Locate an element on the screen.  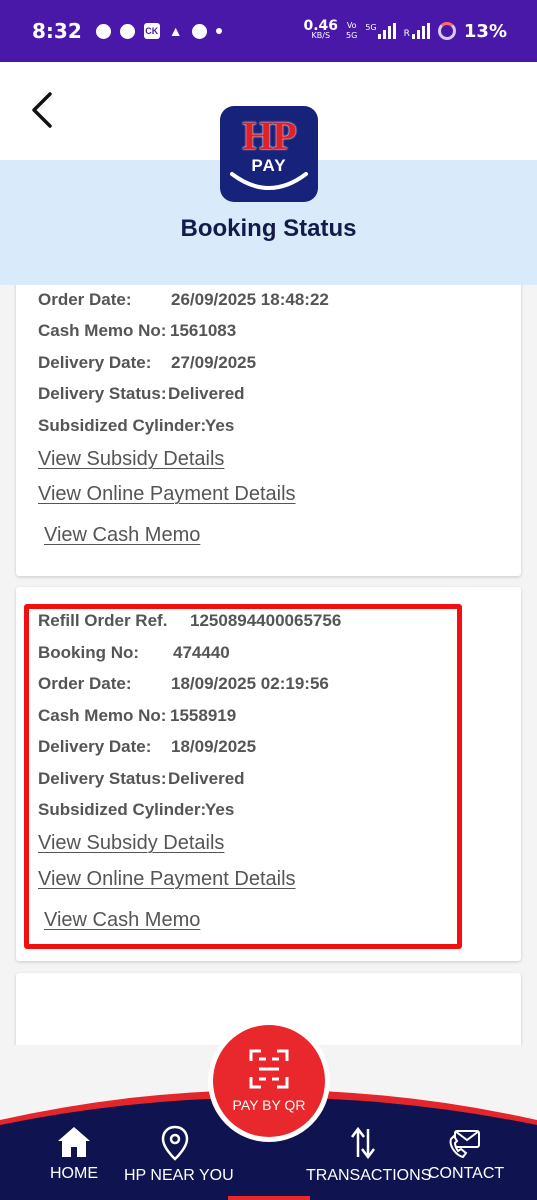
status-right: 0.46 KB/S Vo 5G 5G R 13% is located at coordinates (405, 30).